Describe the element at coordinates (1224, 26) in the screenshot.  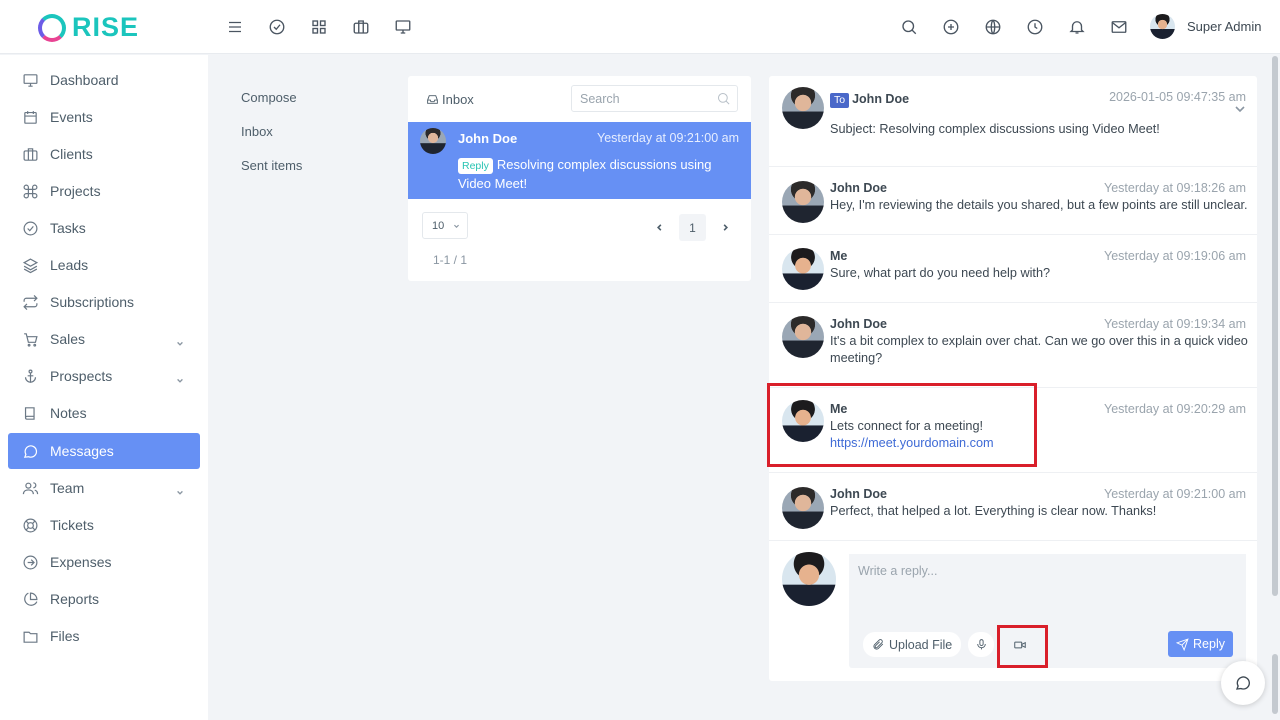
I see `user-name: Super Admin` at that location.